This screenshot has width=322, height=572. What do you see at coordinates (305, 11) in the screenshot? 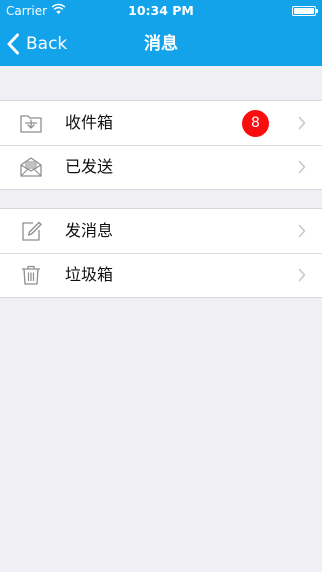
I see `battery-icon` at bounding box center [305, 11].